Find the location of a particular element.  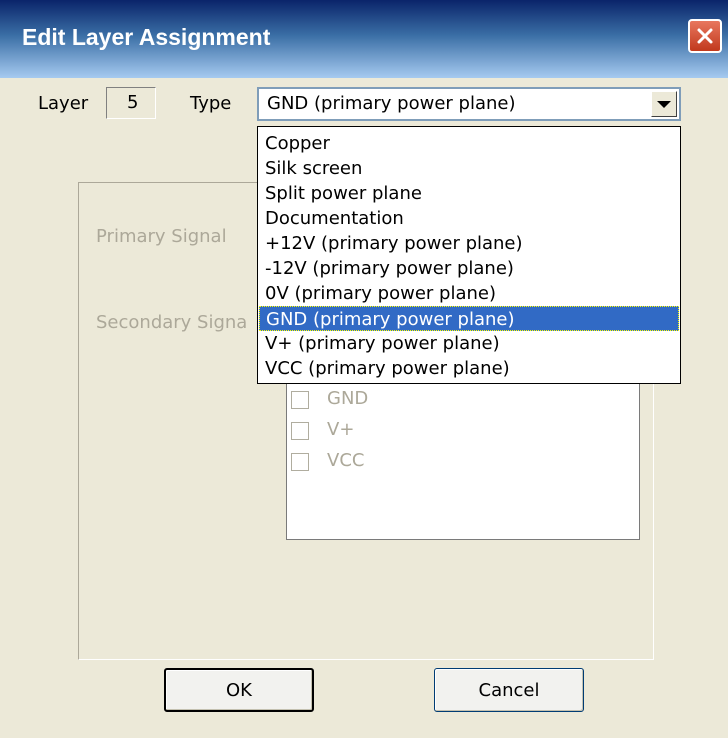

secondary-signal-list: GND V+ VCC is located at coordinates (463, 456).